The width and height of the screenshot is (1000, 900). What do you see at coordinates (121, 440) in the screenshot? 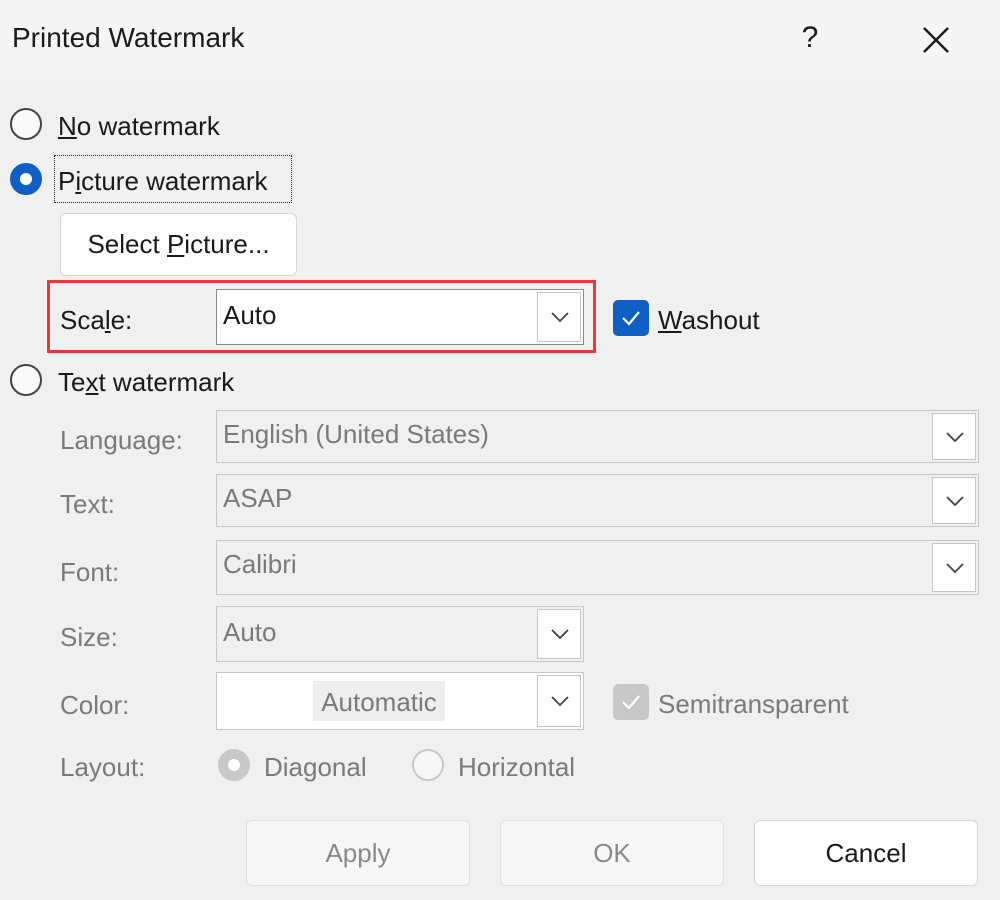
I see `language-label: Language:` at bounding box center [121, 440].